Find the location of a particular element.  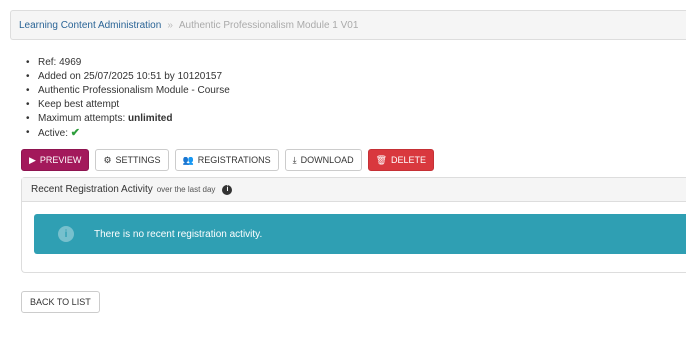

users-icon: 👥 is located at coordinates (188, 159).